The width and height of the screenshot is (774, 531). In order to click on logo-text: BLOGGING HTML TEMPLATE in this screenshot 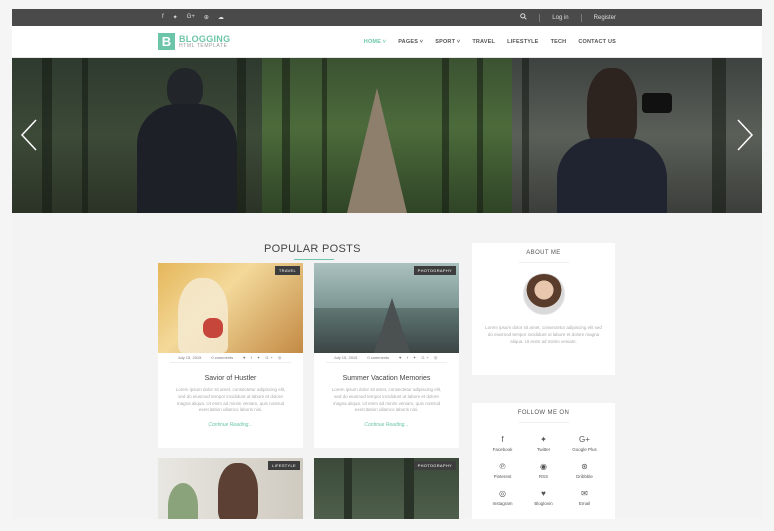, I will do `click(204, 41)`.